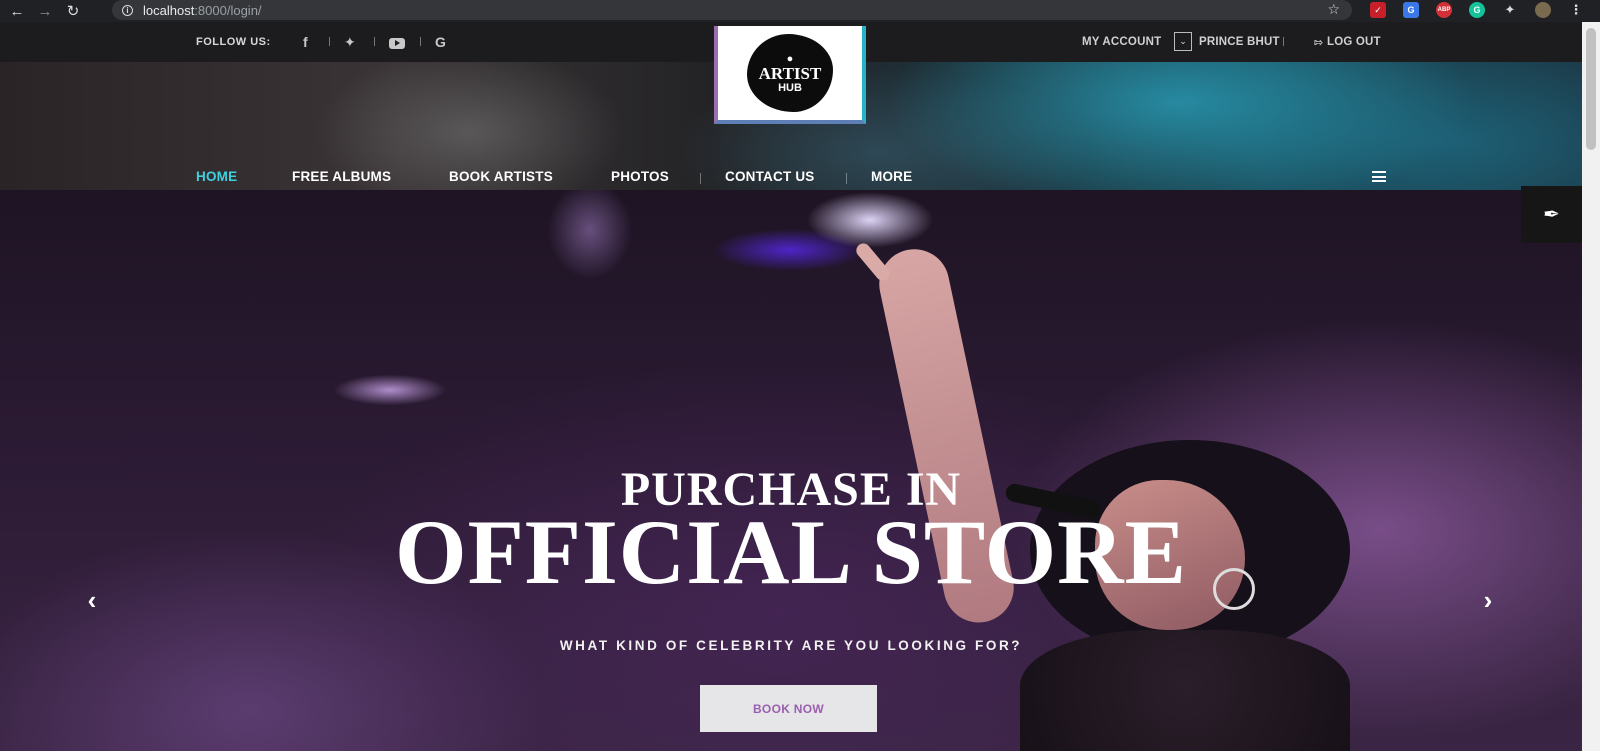 Image resolution: width=1600 pixels, height=751 pixels. I want to click on scrollbar, so click(1591, 386).